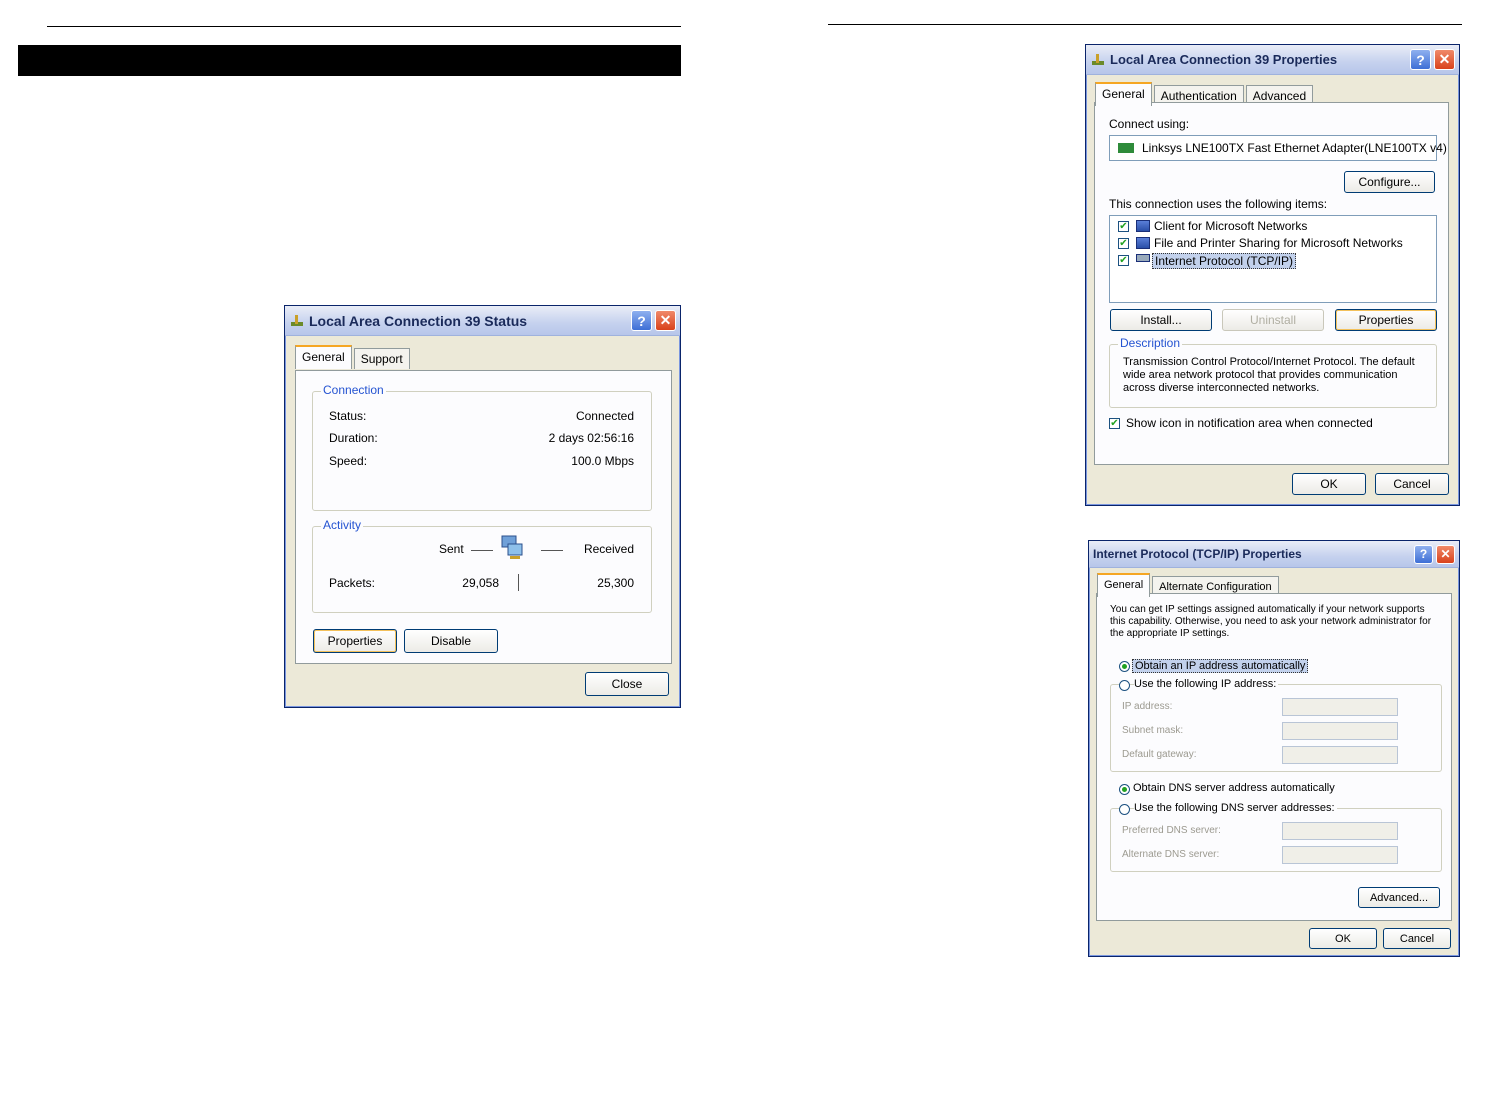 The width and height of the screenshot is (1507, 1110). What do you see at coordinates (349, 60) in the screenshot?
I see `header-bar` at bounding box center [349, 60].